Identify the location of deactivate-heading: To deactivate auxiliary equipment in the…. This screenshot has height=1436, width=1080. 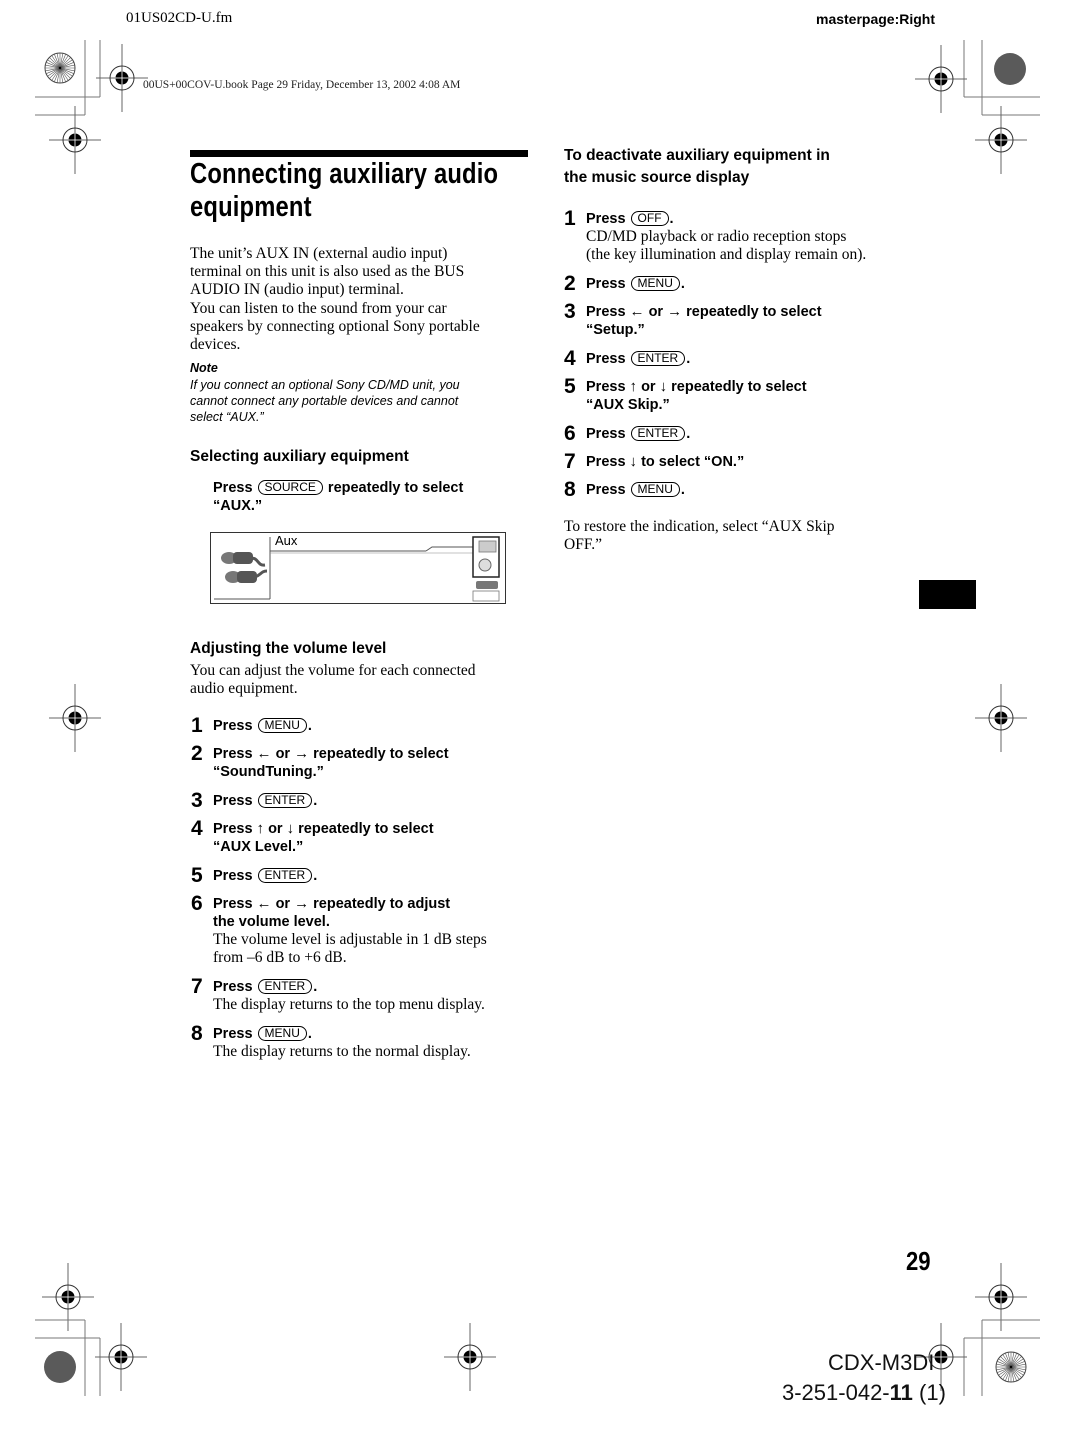
(697, 166).